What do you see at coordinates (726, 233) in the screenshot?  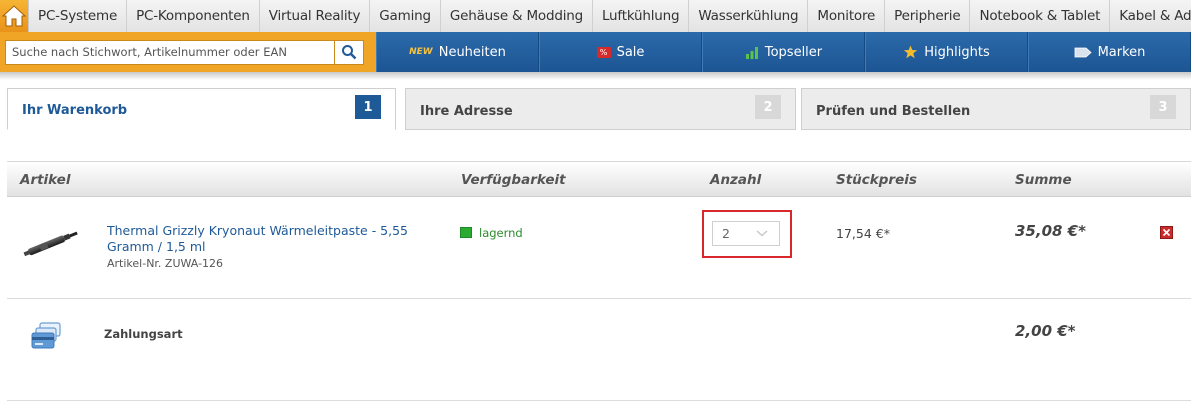 I see `quantity-value: 2` at bounding box center [726, 233].